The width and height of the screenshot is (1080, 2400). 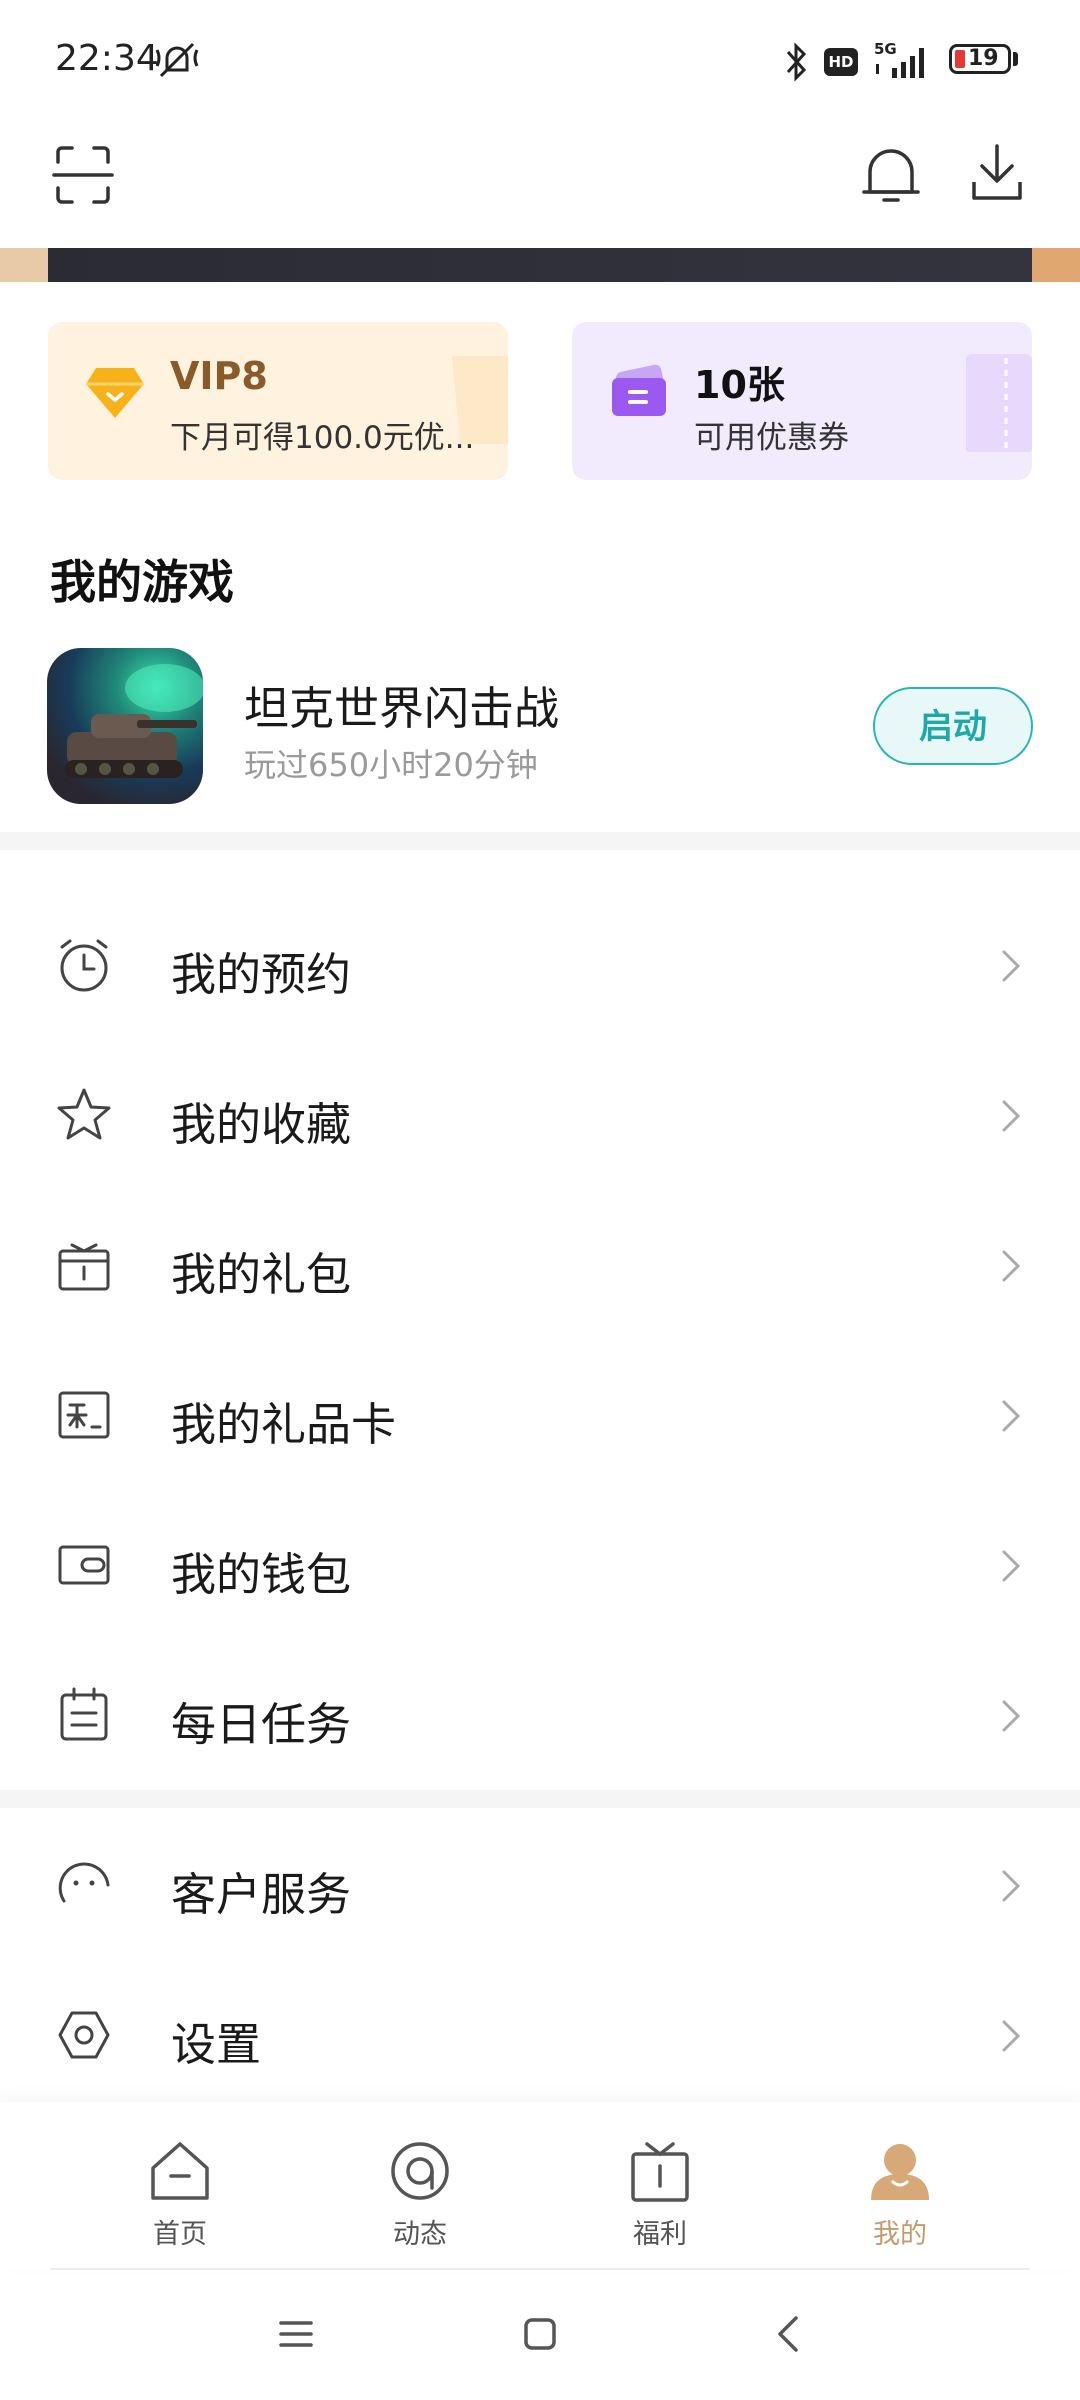 What do you see at coordinates (999, 403) in the screenshot?
I see `coupon-card-decoration` at bounding box center [999, 403].